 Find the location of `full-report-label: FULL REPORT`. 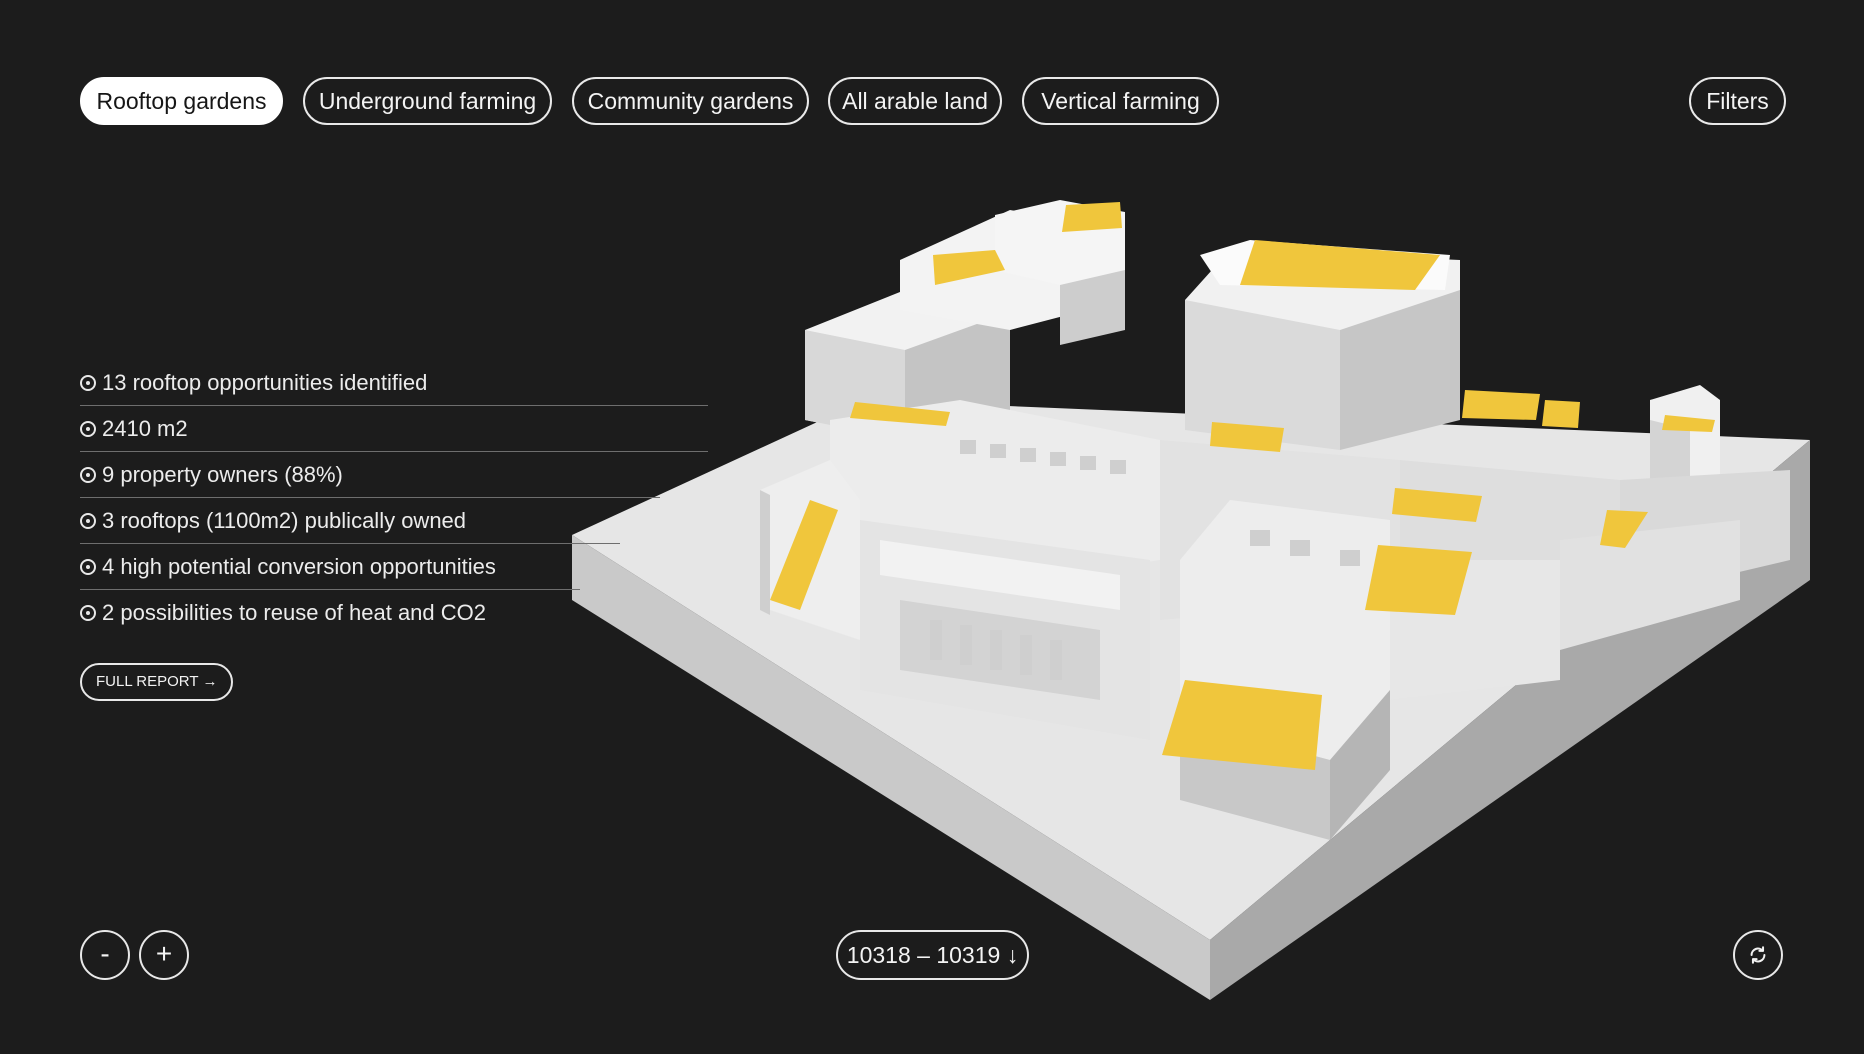

full-report-label: FULL REPORT is located at coordinates (147, 681).